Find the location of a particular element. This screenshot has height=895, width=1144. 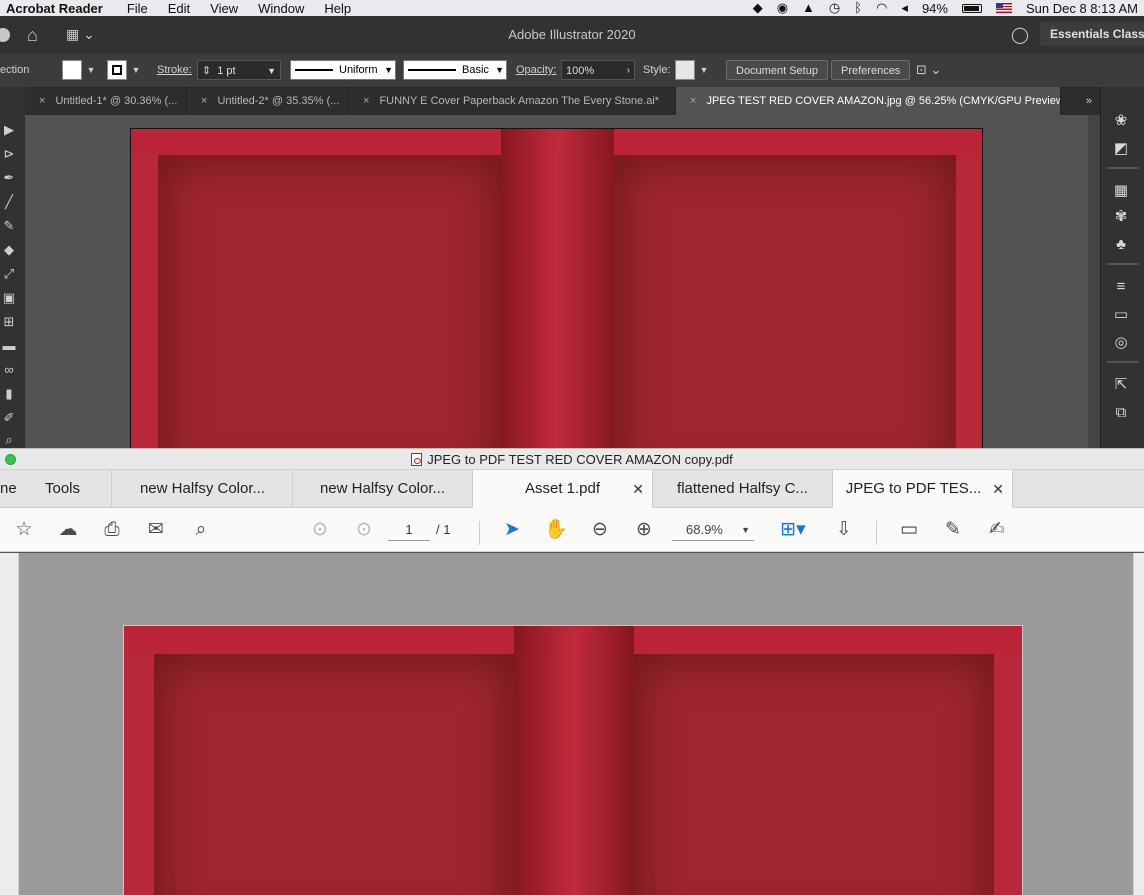

tab-tools: Tools is located at coordinates (67, 489).